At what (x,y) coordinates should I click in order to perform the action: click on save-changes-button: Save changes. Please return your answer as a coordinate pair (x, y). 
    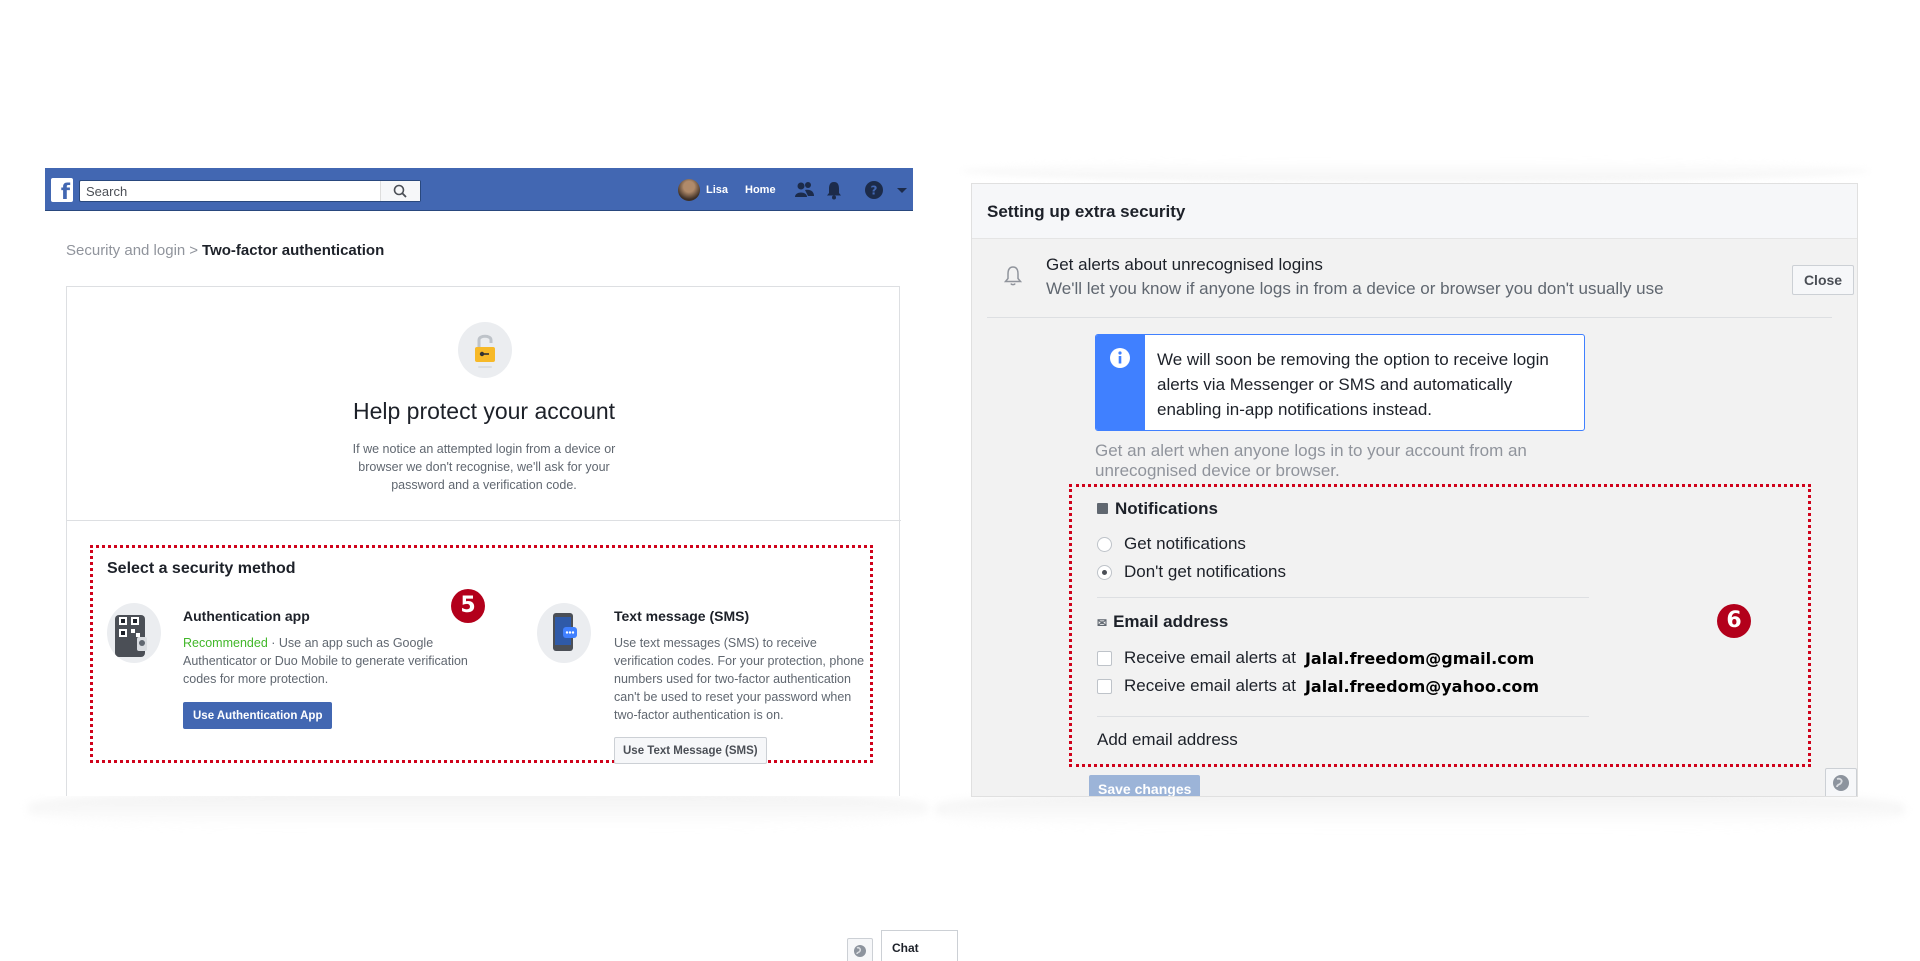
    Looking at the image, I should click on (1145, 785).